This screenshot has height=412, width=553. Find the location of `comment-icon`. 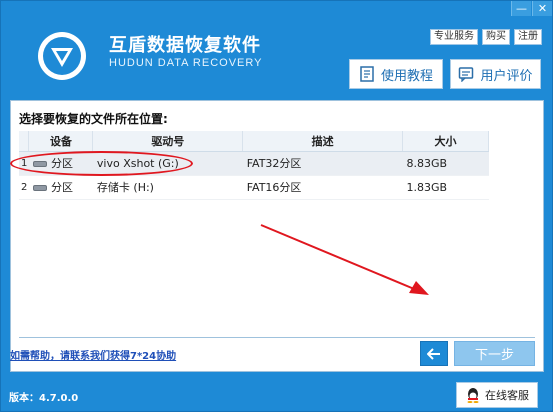

comment-icon is located at coordinates (466, 74).